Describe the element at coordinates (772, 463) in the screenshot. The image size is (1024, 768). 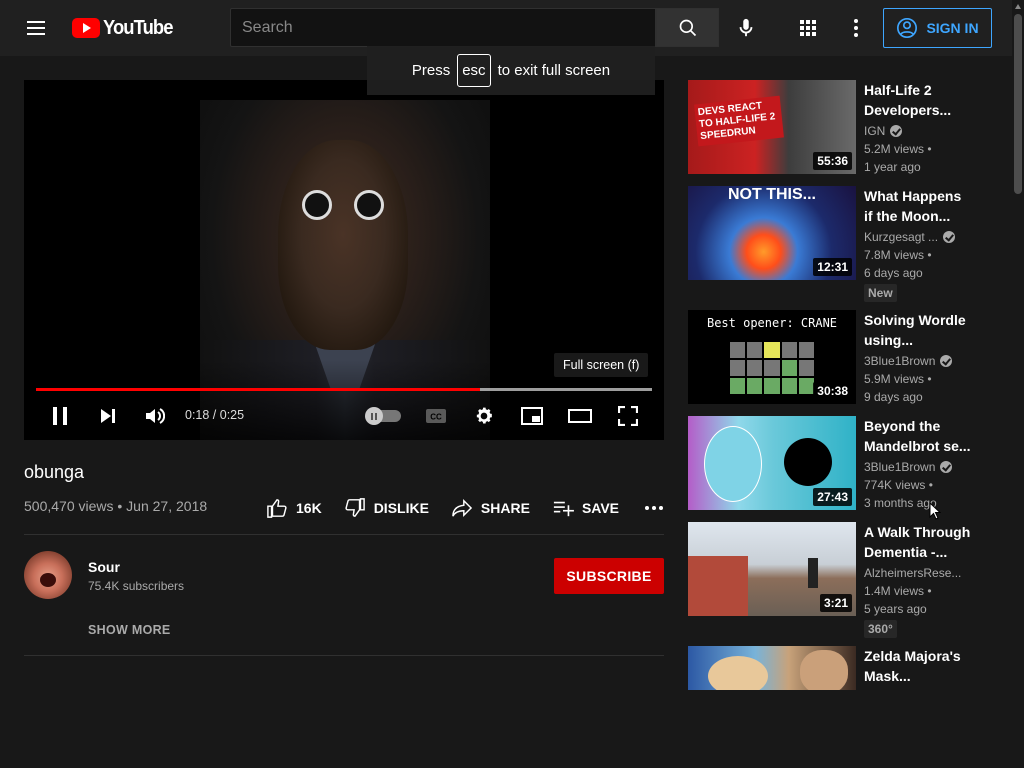
I see `video-thumbnail: 27:43` at that location.